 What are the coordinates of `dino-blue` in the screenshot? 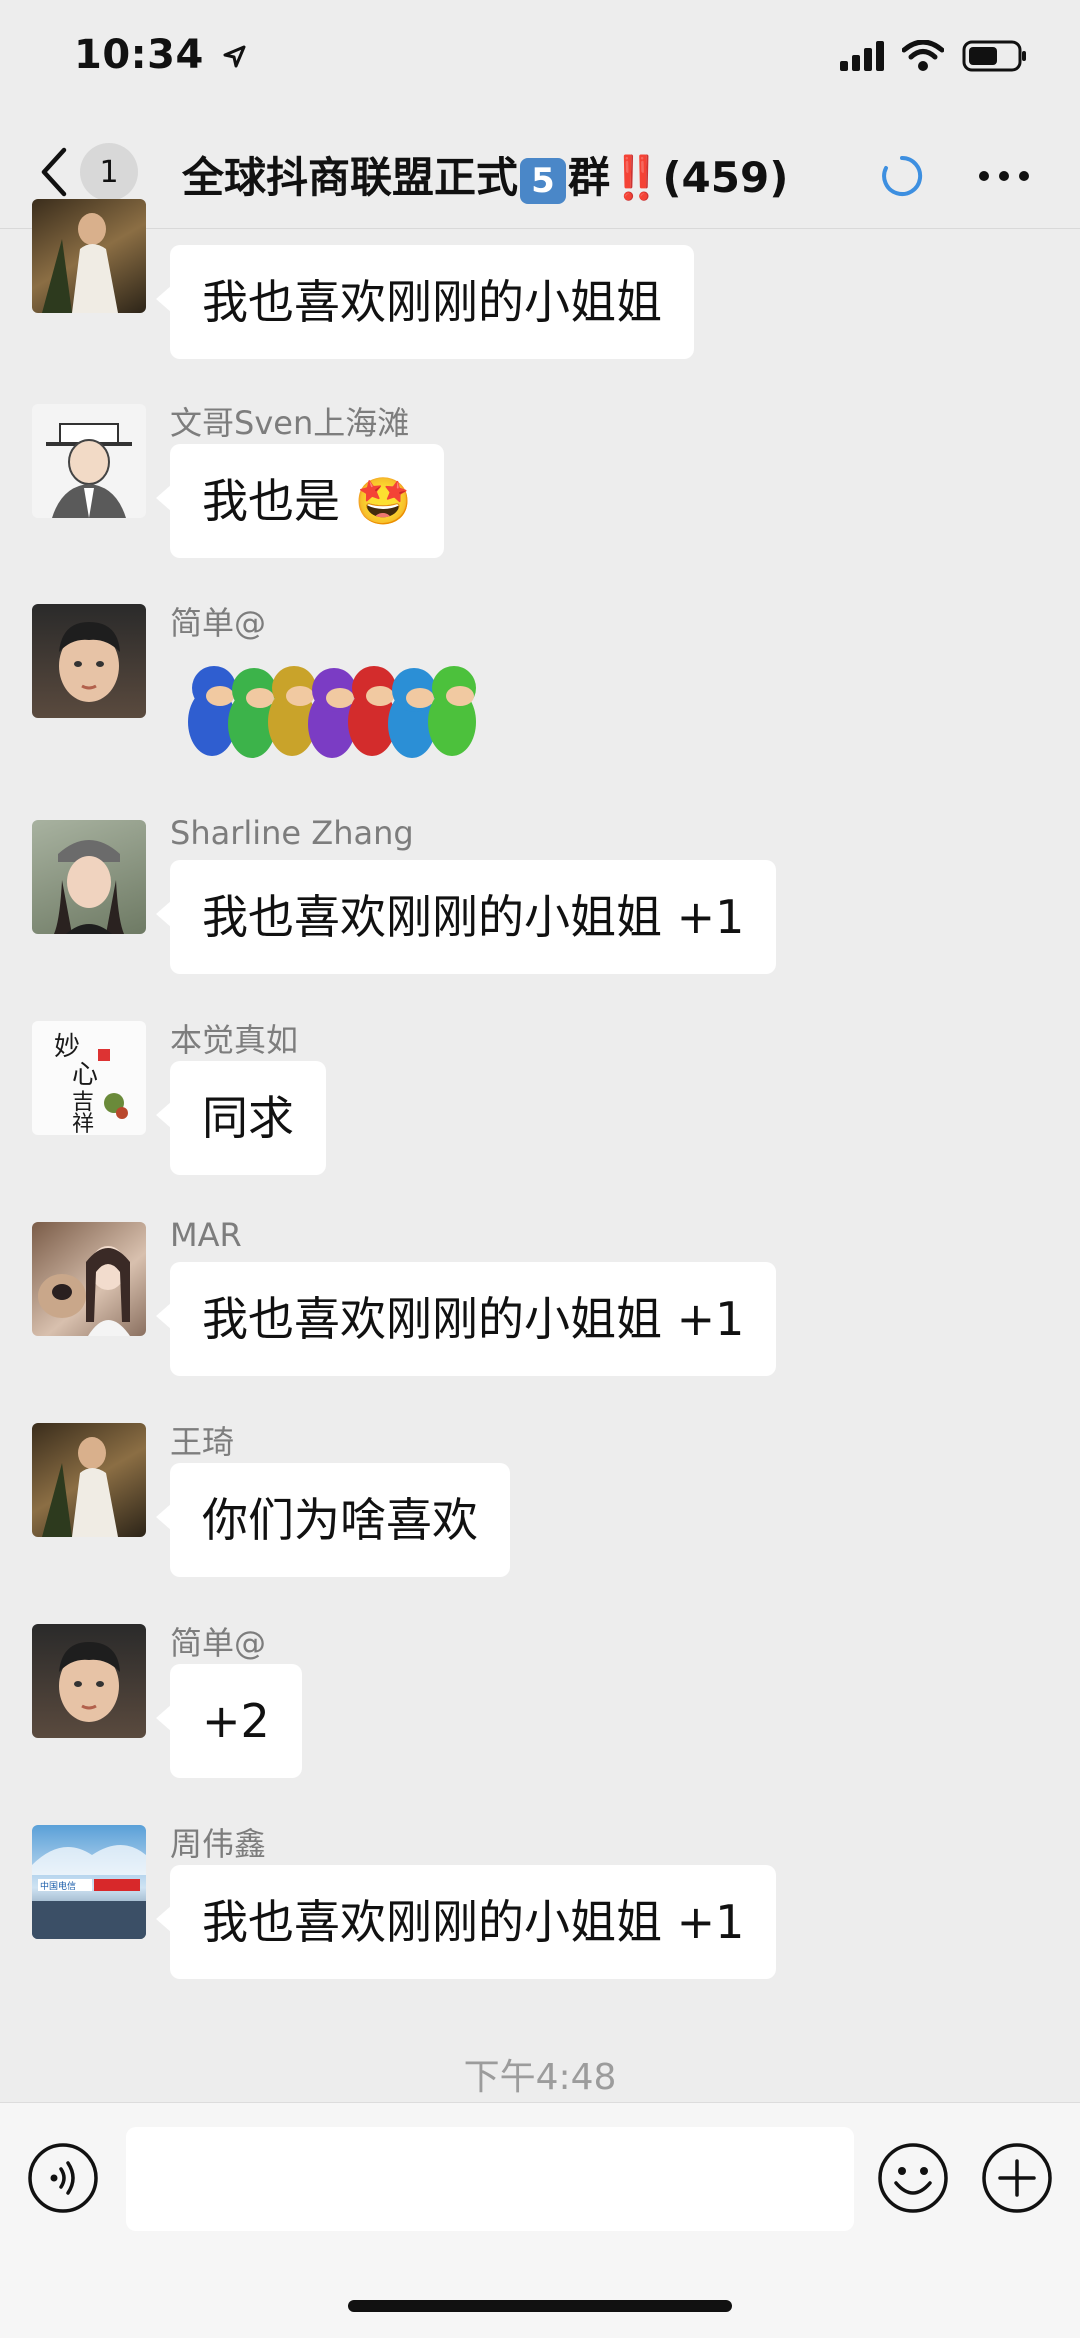 It's located at (212, 711).